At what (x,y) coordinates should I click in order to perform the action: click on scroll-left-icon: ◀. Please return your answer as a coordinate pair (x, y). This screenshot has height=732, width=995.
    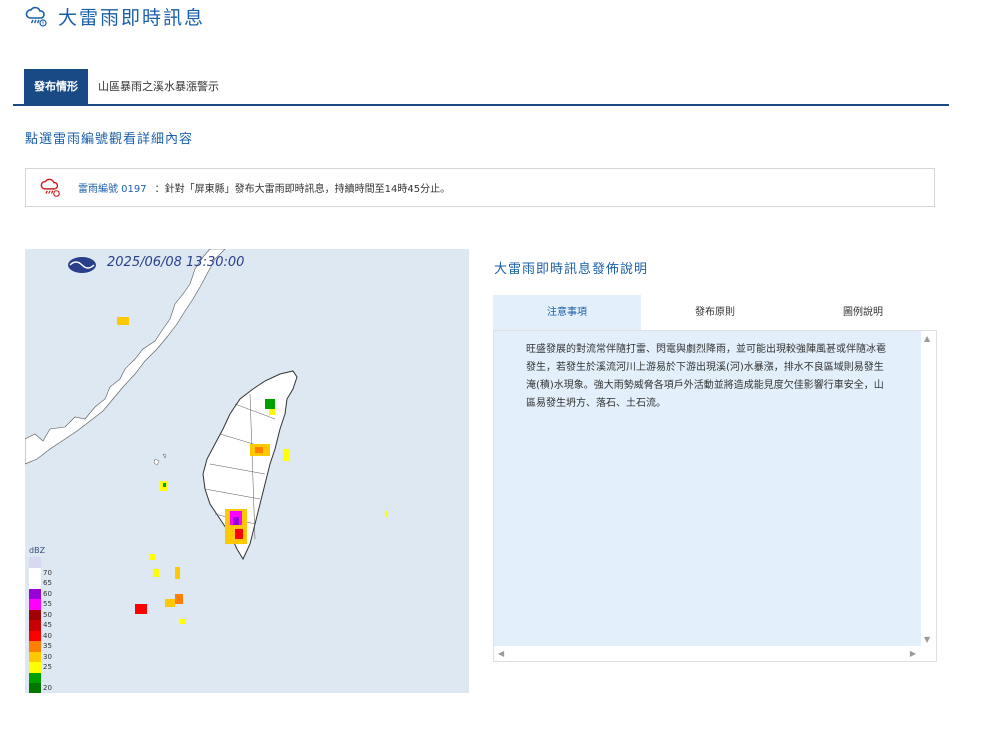
    Looking at the image, I should click on (501, 653).